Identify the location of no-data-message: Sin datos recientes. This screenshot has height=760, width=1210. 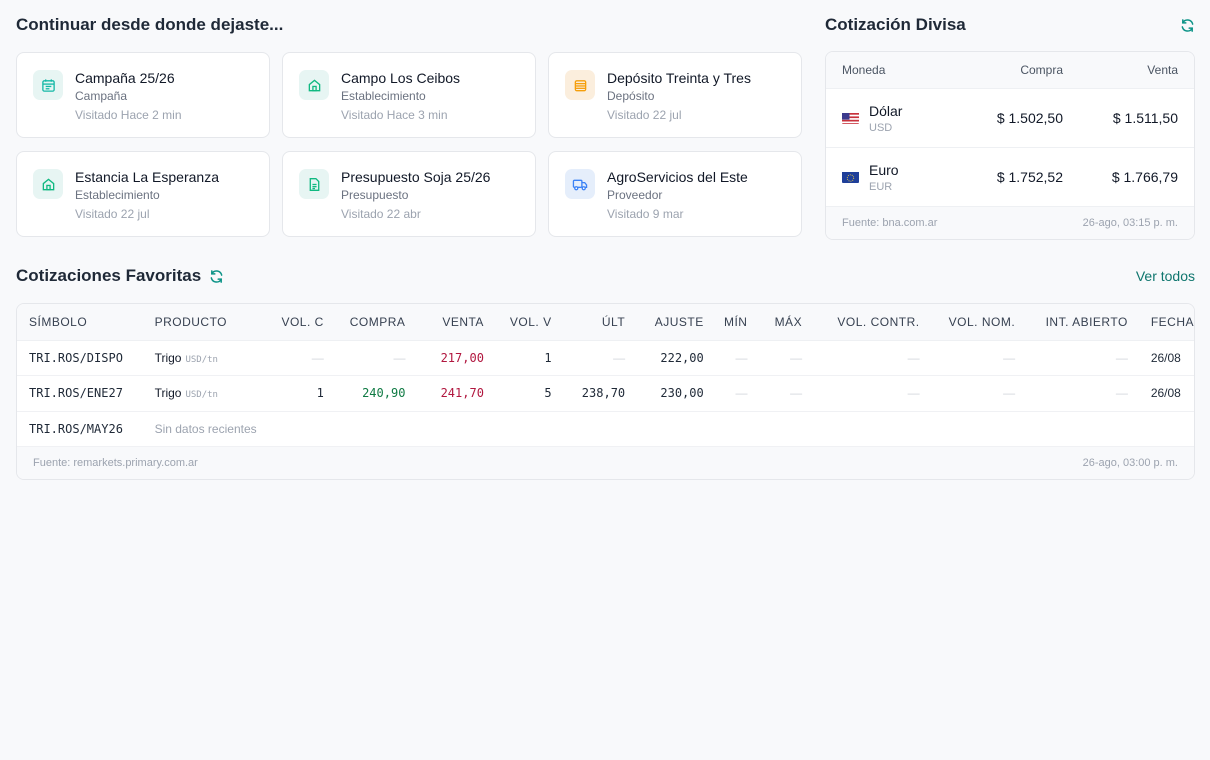
(674, 429).